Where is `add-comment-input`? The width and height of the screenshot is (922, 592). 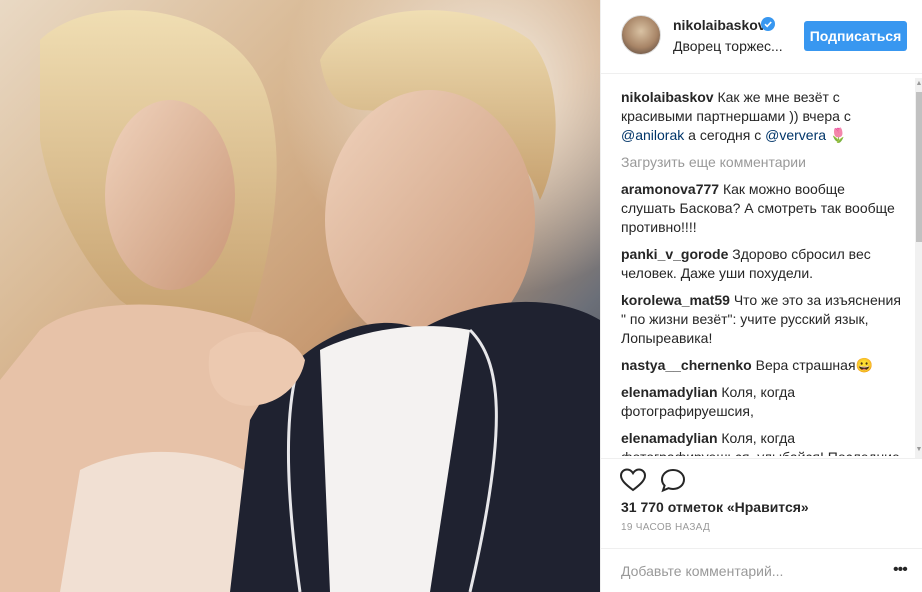 add-comment-input is located at coordinates (751, 571).